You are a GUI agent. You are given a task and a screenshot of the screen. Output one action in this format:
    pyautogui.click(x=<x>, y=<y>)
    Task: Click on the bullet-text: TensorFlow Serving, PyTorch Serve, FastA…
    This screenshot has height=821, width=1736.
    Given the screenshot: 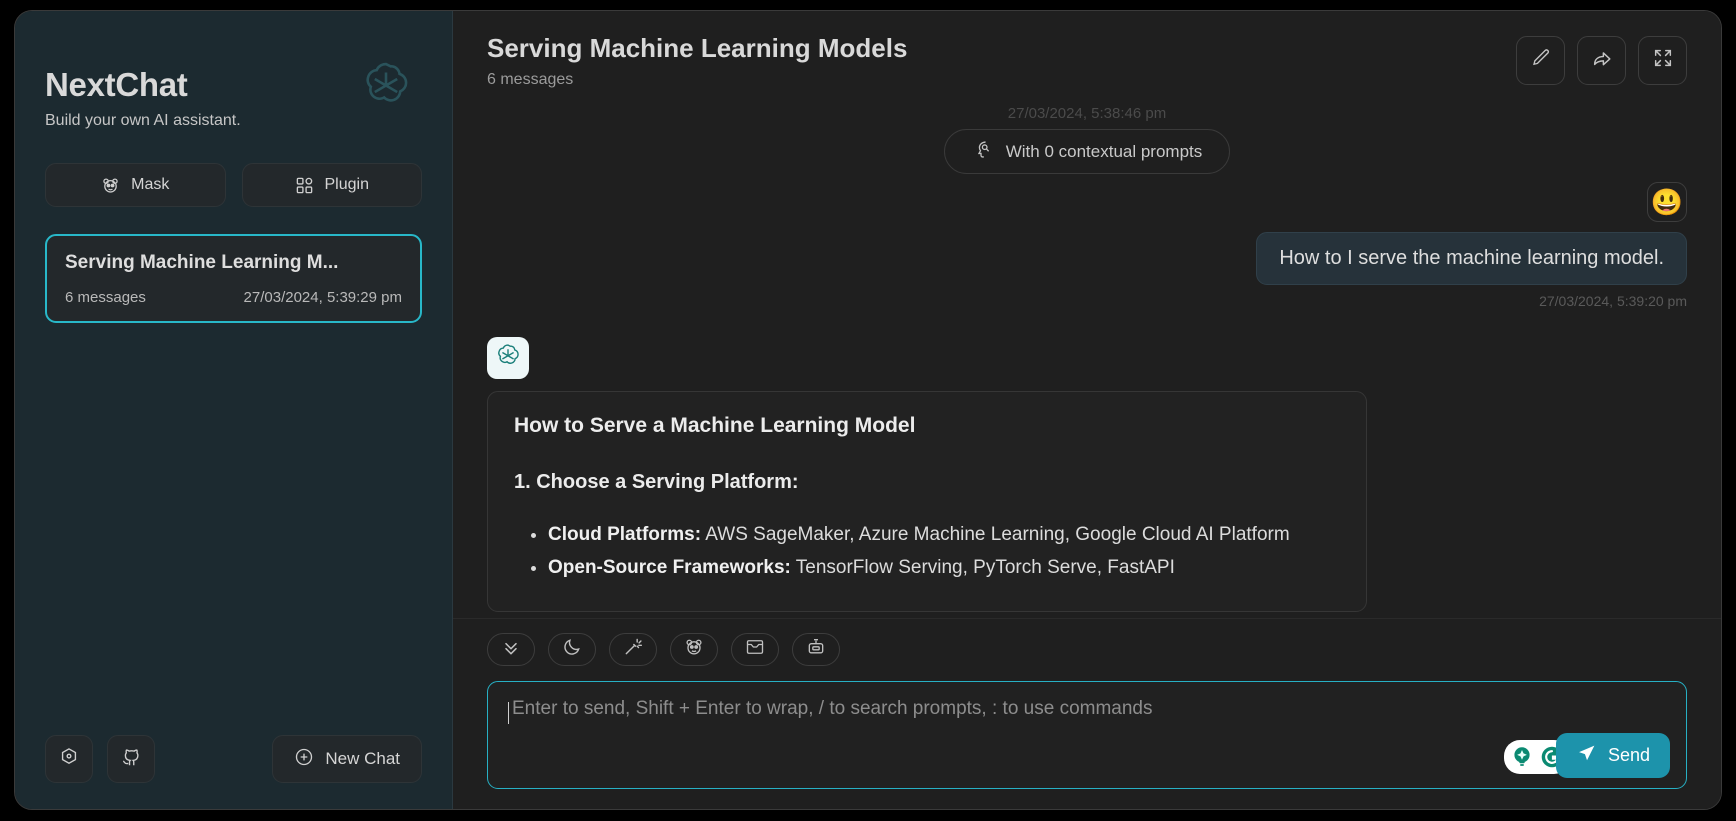 What is the action you would take?
    pyautogui.click(x=982, y=568)
    